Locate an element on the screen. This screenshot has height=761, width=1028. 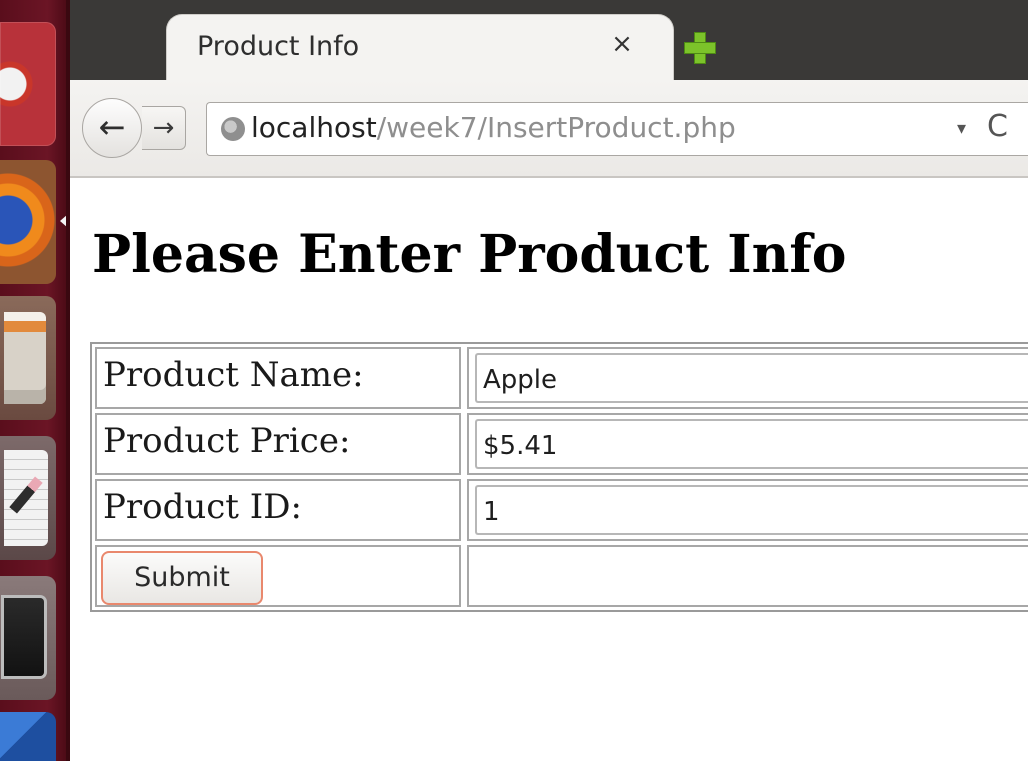
table-row: Submit is located at coordinates (561, 576).